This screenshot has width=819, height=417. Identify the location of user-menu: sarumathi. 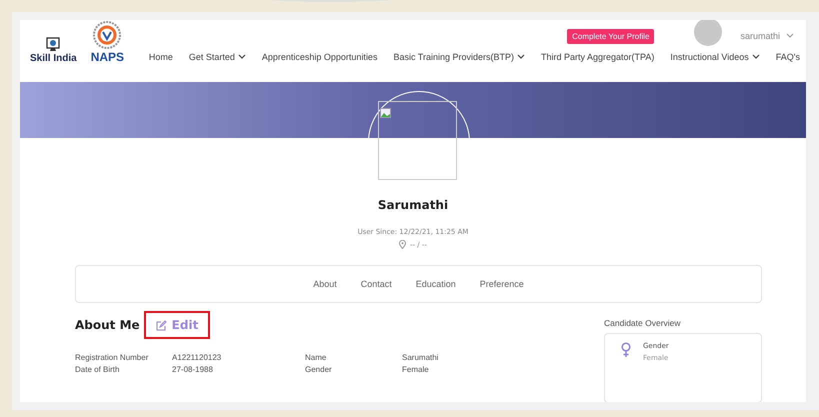
(760, 36).